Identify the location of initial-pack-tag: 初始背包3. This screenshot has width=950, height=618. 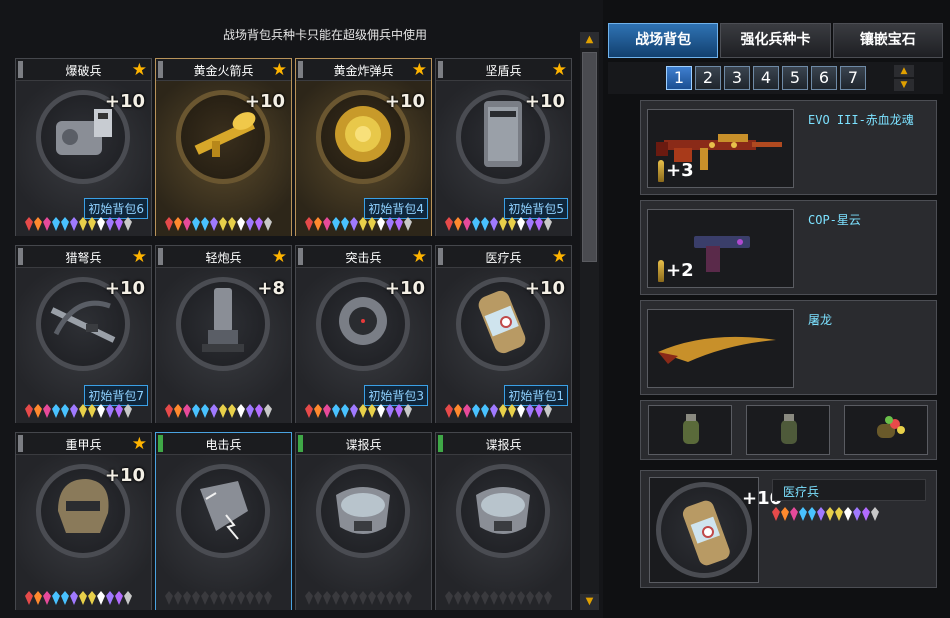
(396, 395).